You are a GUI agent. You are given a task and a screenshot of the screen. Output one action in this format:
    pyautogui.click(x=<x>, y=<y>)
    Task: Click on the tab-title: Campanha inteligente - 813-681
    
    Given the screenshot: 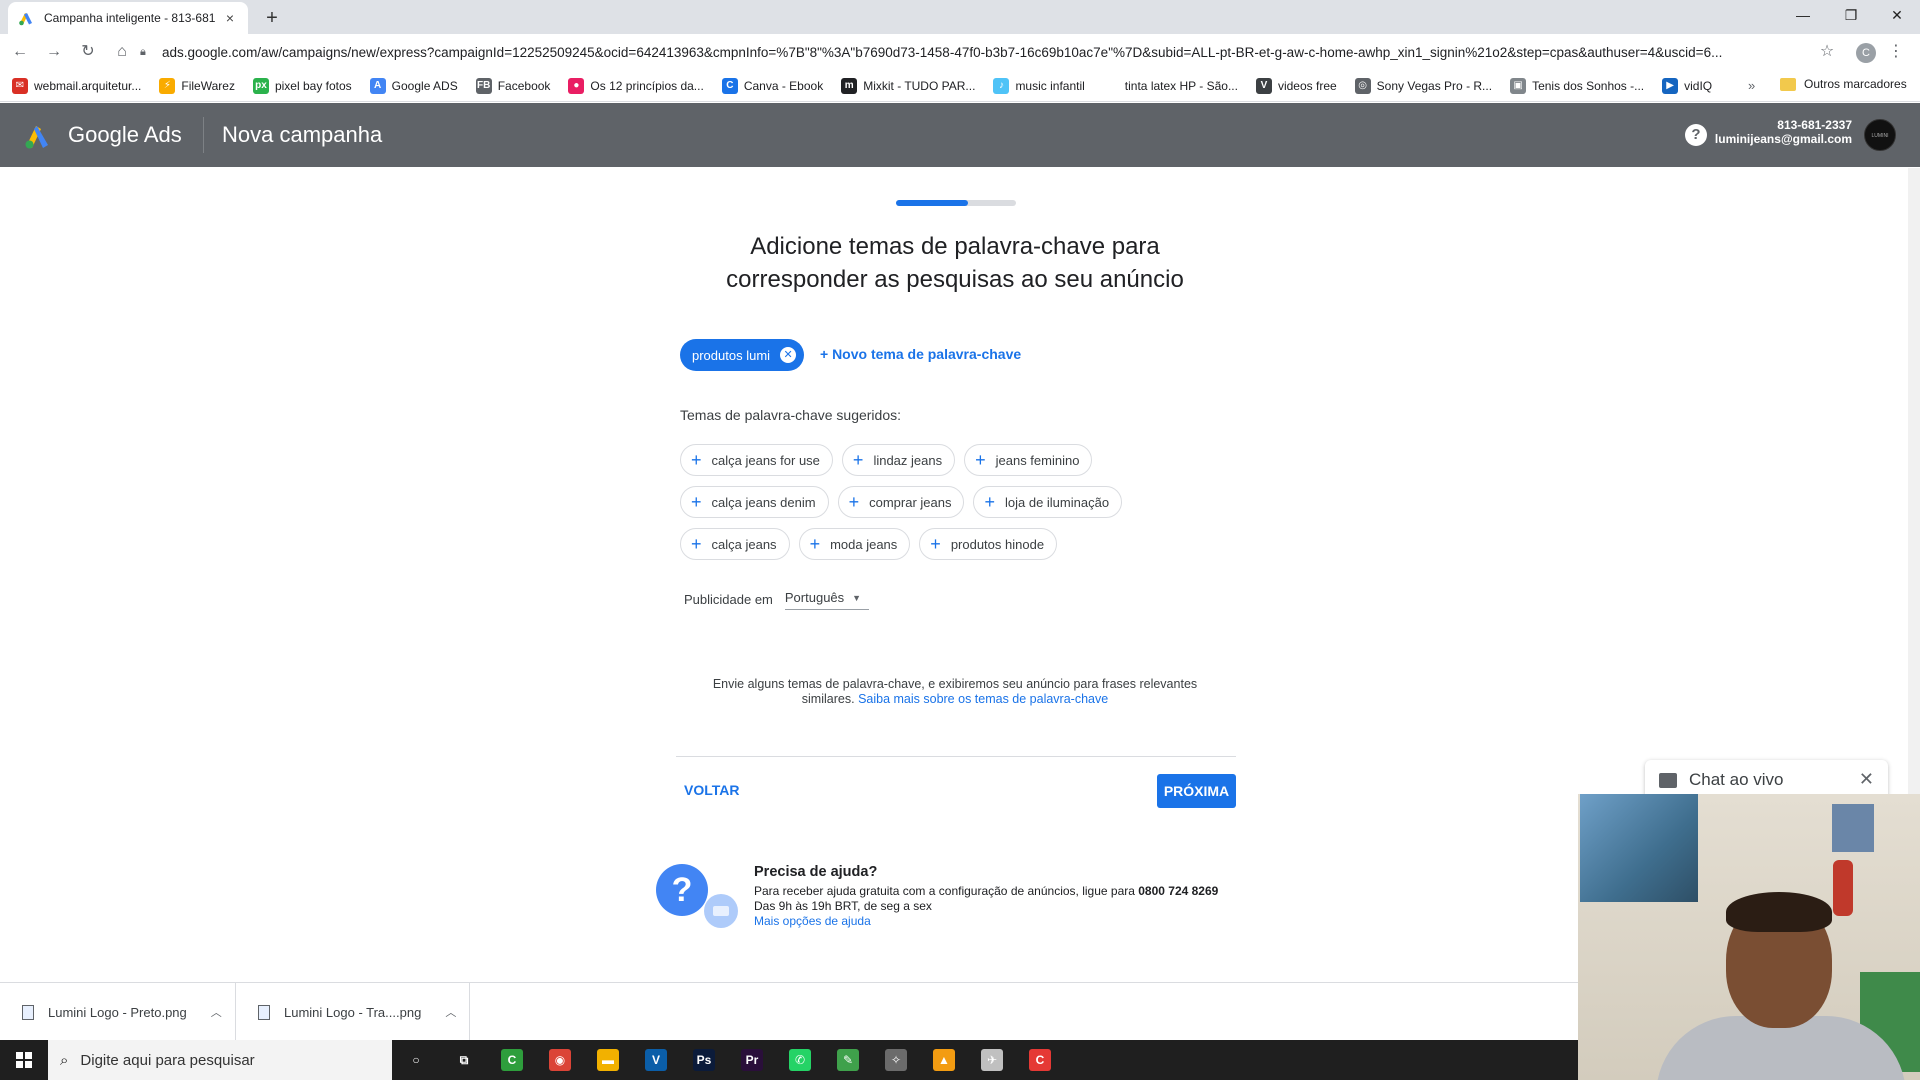 What is the action you would take?
    pyautogui.click(x=130, y=18)
    